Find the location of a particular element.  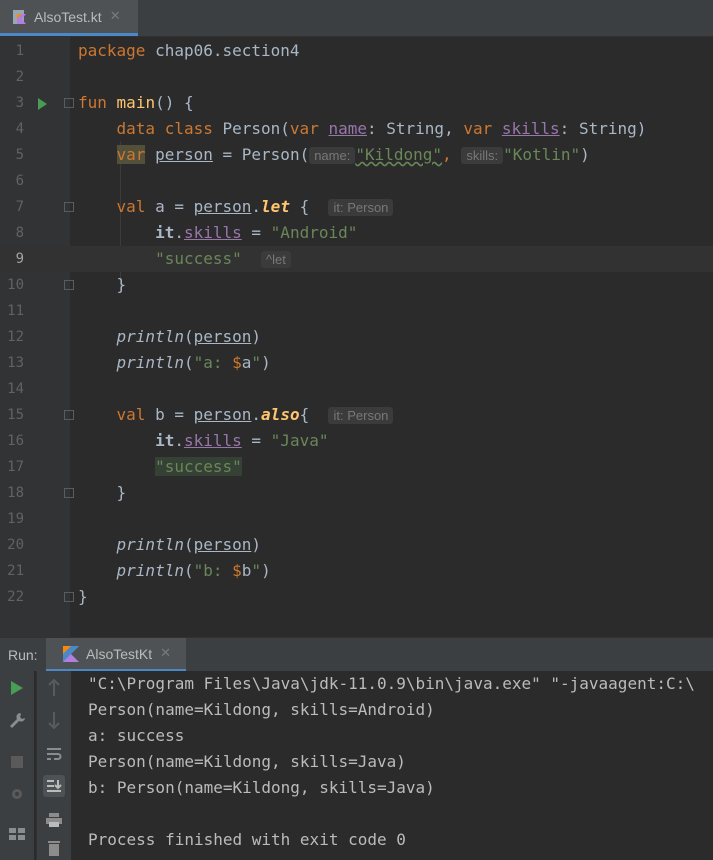

code-line-9-current: 9 "success" ^let is located at coordinates (356, 259).